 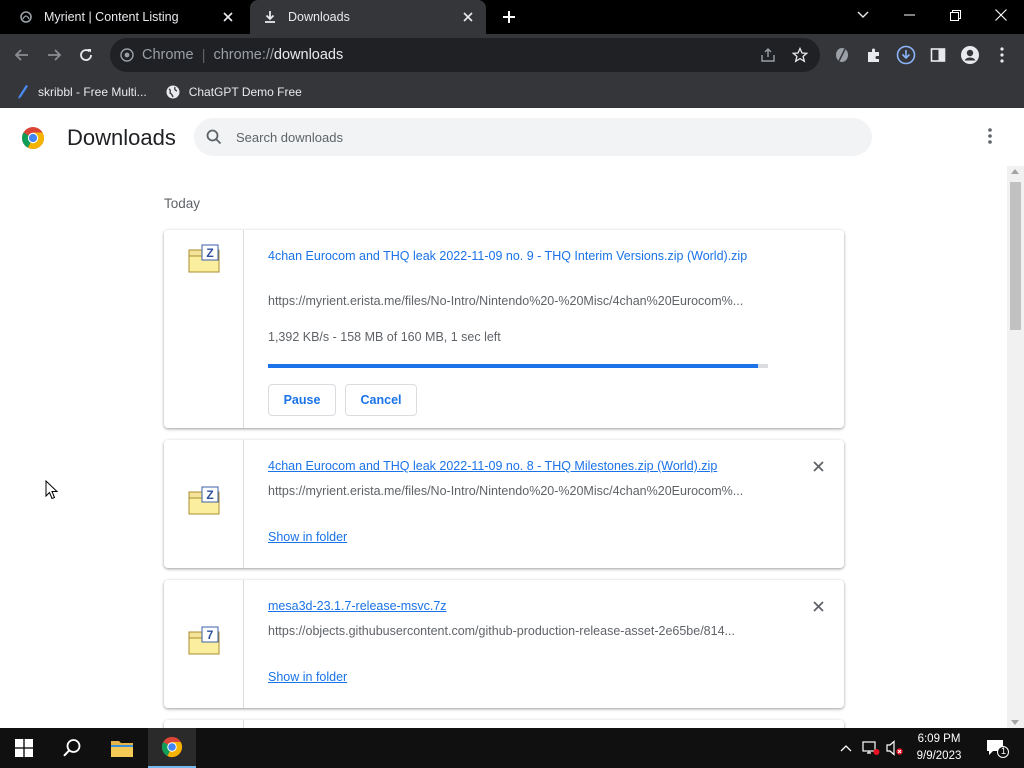 What do you see at coordinates (1002, 55) in the screenshot?
I see `menu-kebab-icon` at bounding box center [1002, 55].